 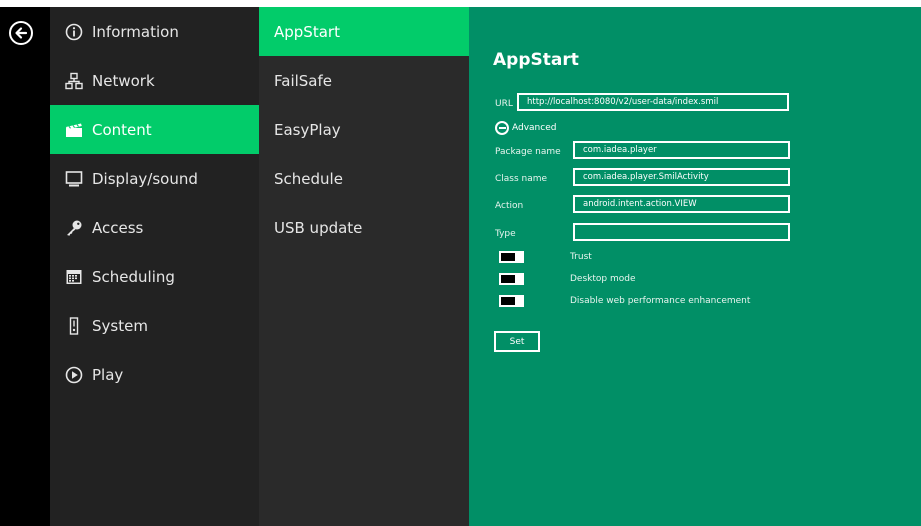 What do you see at coordinates (74, 277) in the screenshot?
I see `calendar-icon` at bounding box center [74, 277].